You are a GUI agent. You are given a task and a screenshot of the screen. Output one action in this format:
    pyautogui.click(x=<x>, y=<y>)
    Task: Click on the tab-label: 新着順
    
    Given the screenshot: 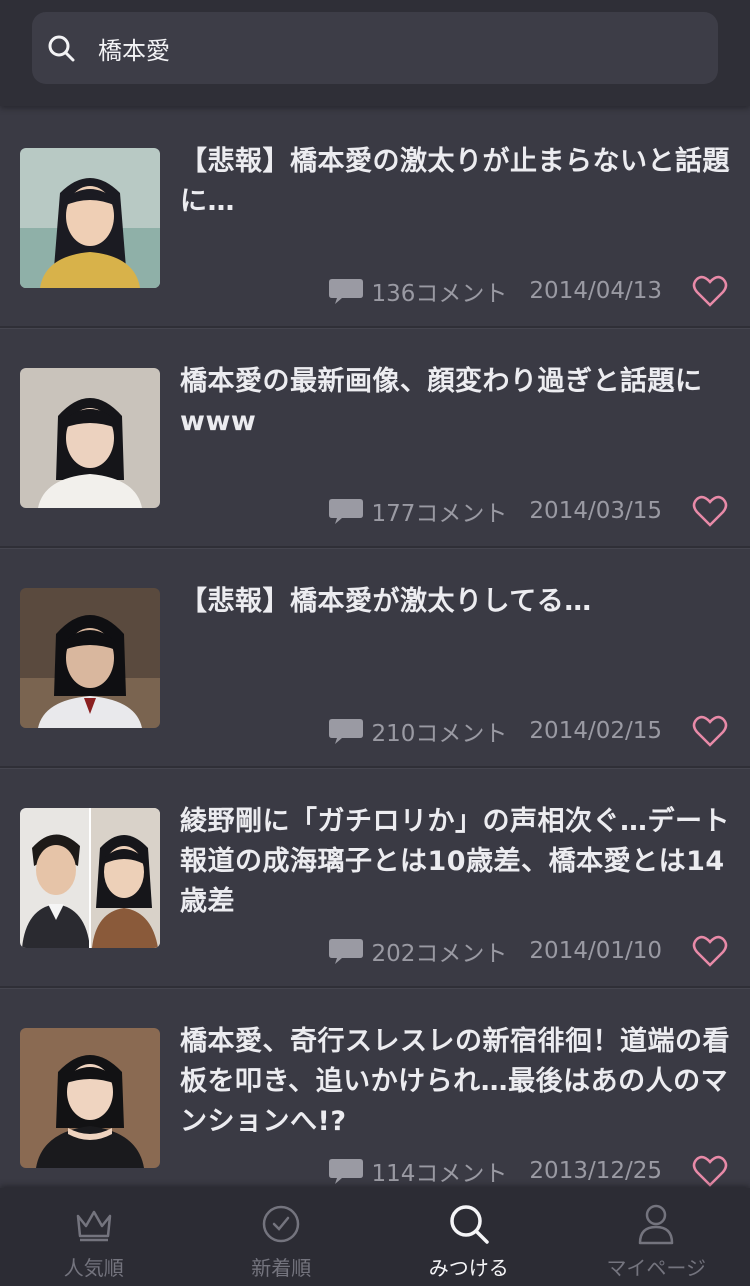 What is the action you would take?
    pyautogui.click(x=281, y=1268)
    